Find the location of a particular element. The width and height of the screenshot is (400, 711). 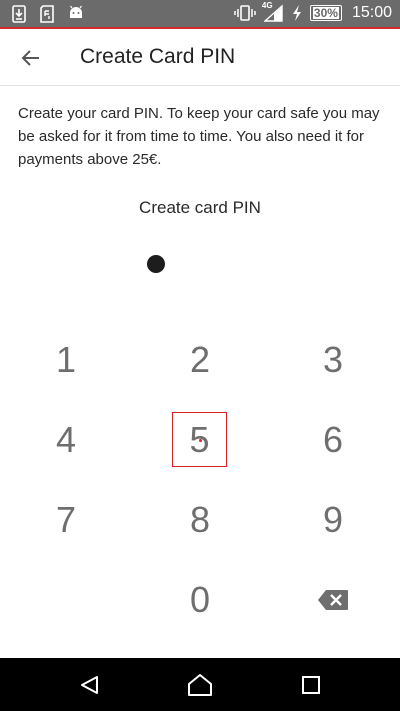

app-bar: Create Card PIN is located at coordinates (200, 57).